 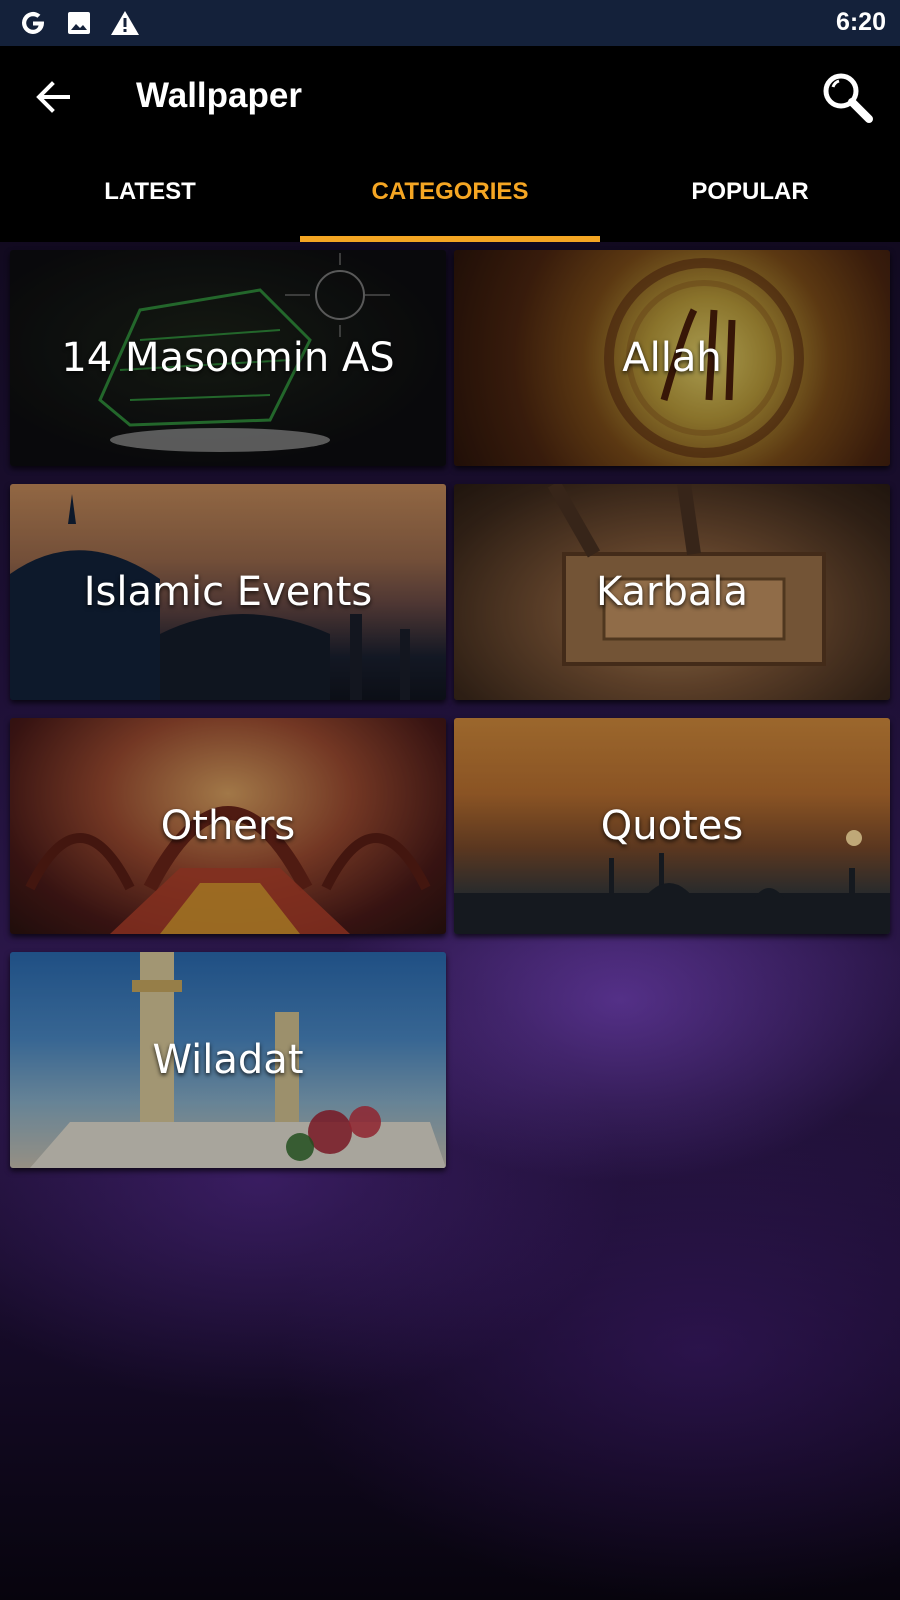 I want to click on category-label: Islamic Events, so click(x=228, y=592).